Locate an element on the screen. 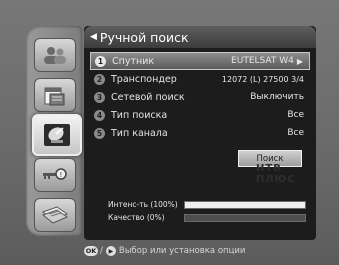 The image size is (339, 265). item-number-badge: 4 is located at coordinates (99, 115).